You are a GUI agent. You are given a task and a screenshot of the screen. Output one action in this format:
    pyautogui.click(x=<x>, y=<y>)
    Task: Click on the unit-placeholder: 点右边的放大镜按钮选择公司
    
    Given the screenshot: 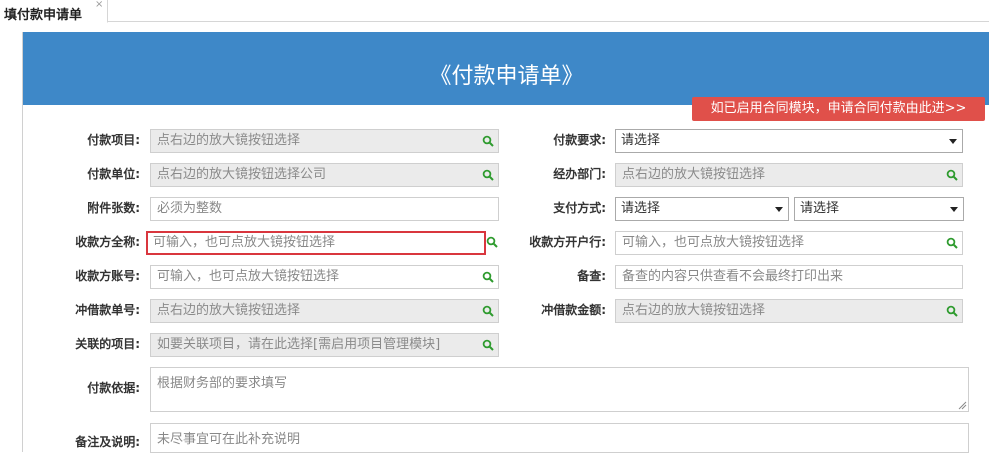 What is the action you would take?
    pyautogui.click(x=242, y=174)
    